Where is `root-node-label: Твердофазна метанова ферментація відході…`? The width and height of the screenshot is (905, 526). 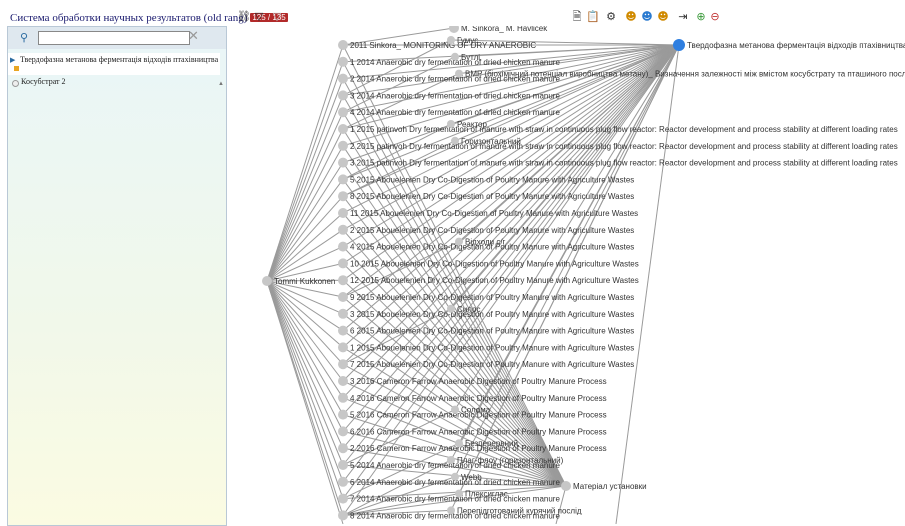 root-node-label: Твердофазна метанова ферментація відході… is located at coordinates (796, 45).